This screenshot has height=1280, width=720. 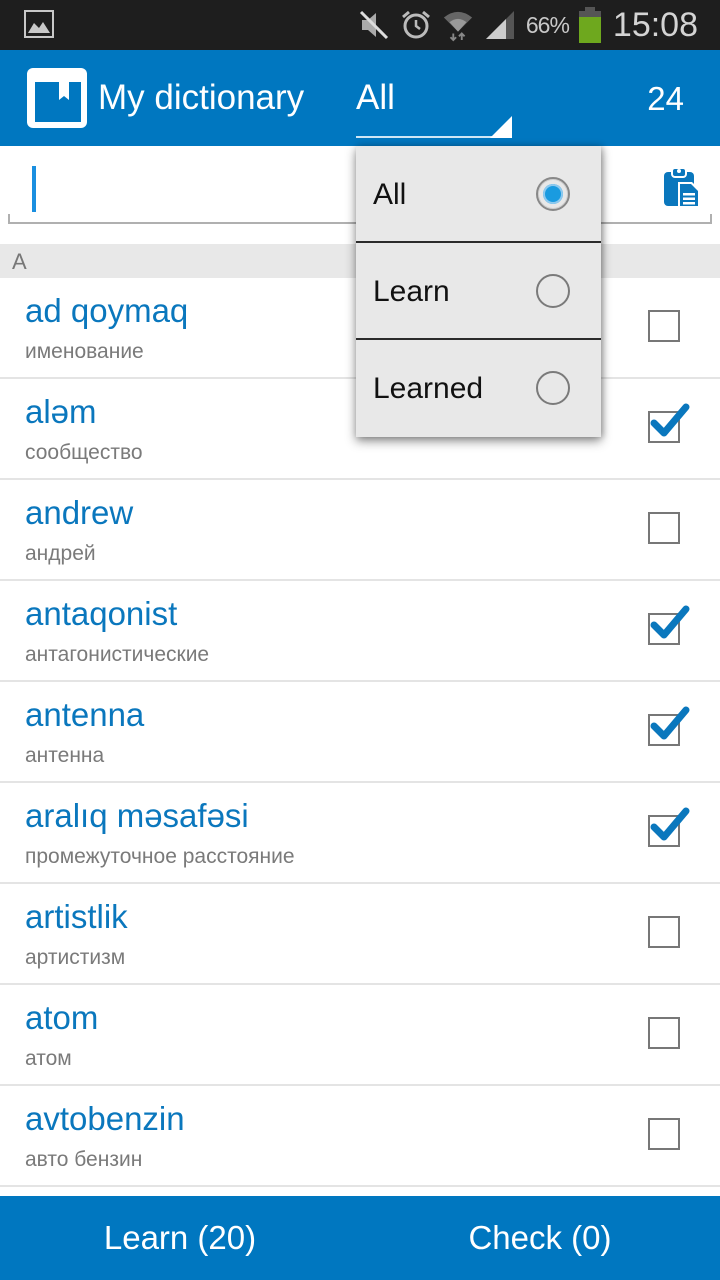 I want to click on translation-text: антенна, so click(x=65, y=755).